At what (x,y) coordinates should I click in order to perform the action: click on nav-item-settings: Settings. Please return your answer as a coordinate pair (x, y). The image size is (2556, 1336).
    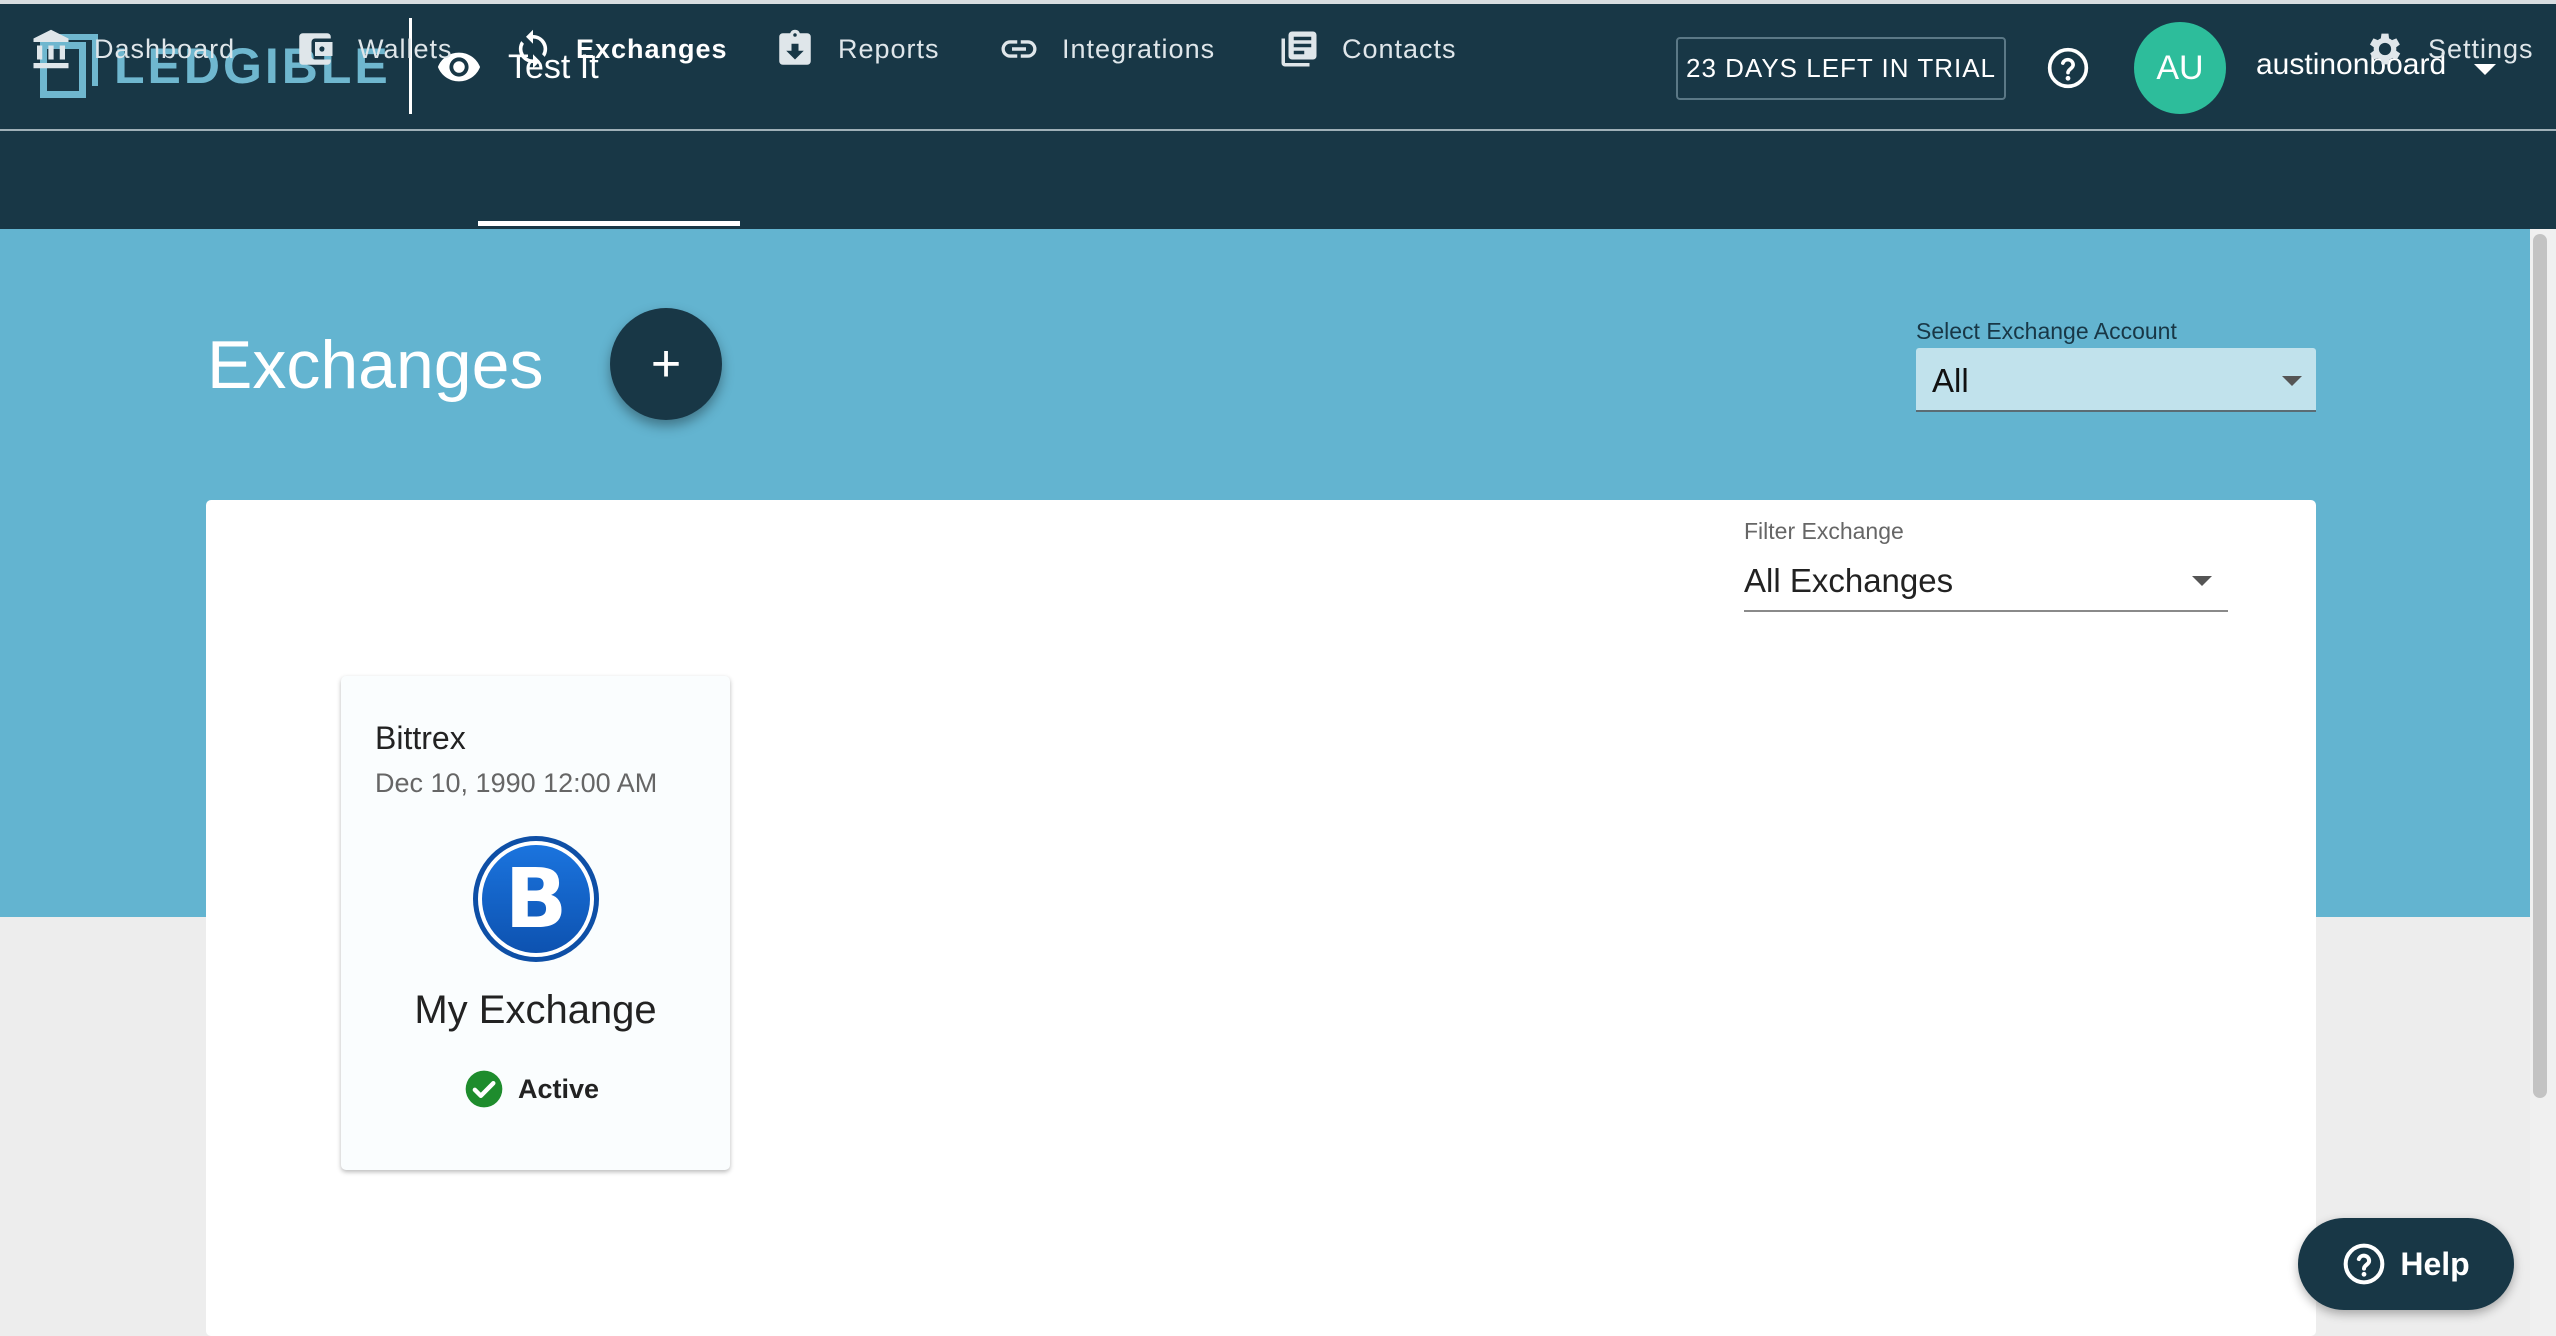
    Looking at the image, I should click on (2449, 49).